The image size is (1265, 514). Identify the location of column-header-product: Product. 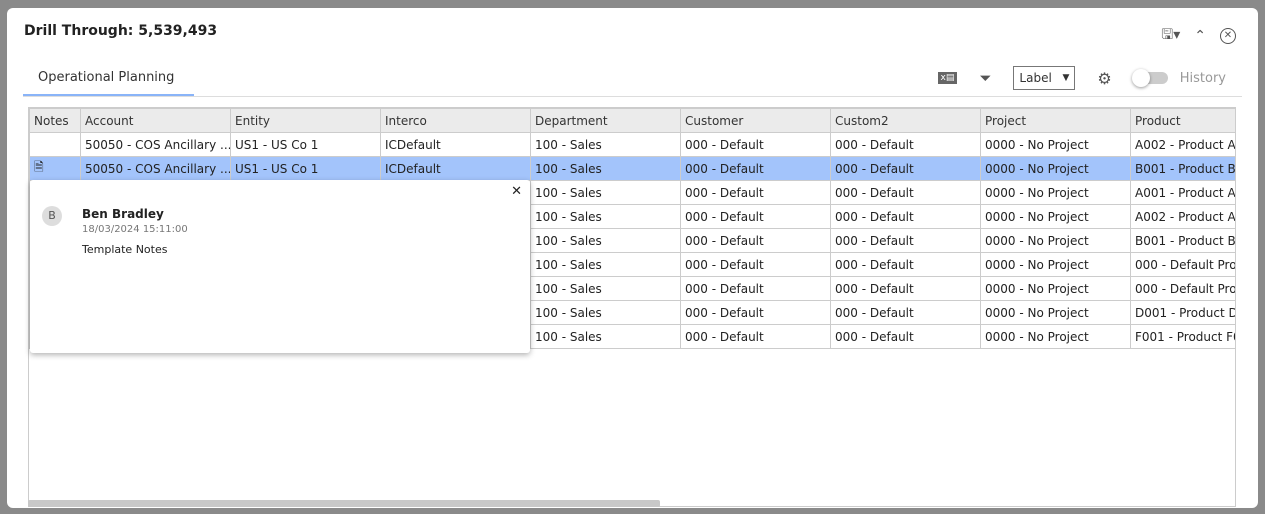
(1182, 120).